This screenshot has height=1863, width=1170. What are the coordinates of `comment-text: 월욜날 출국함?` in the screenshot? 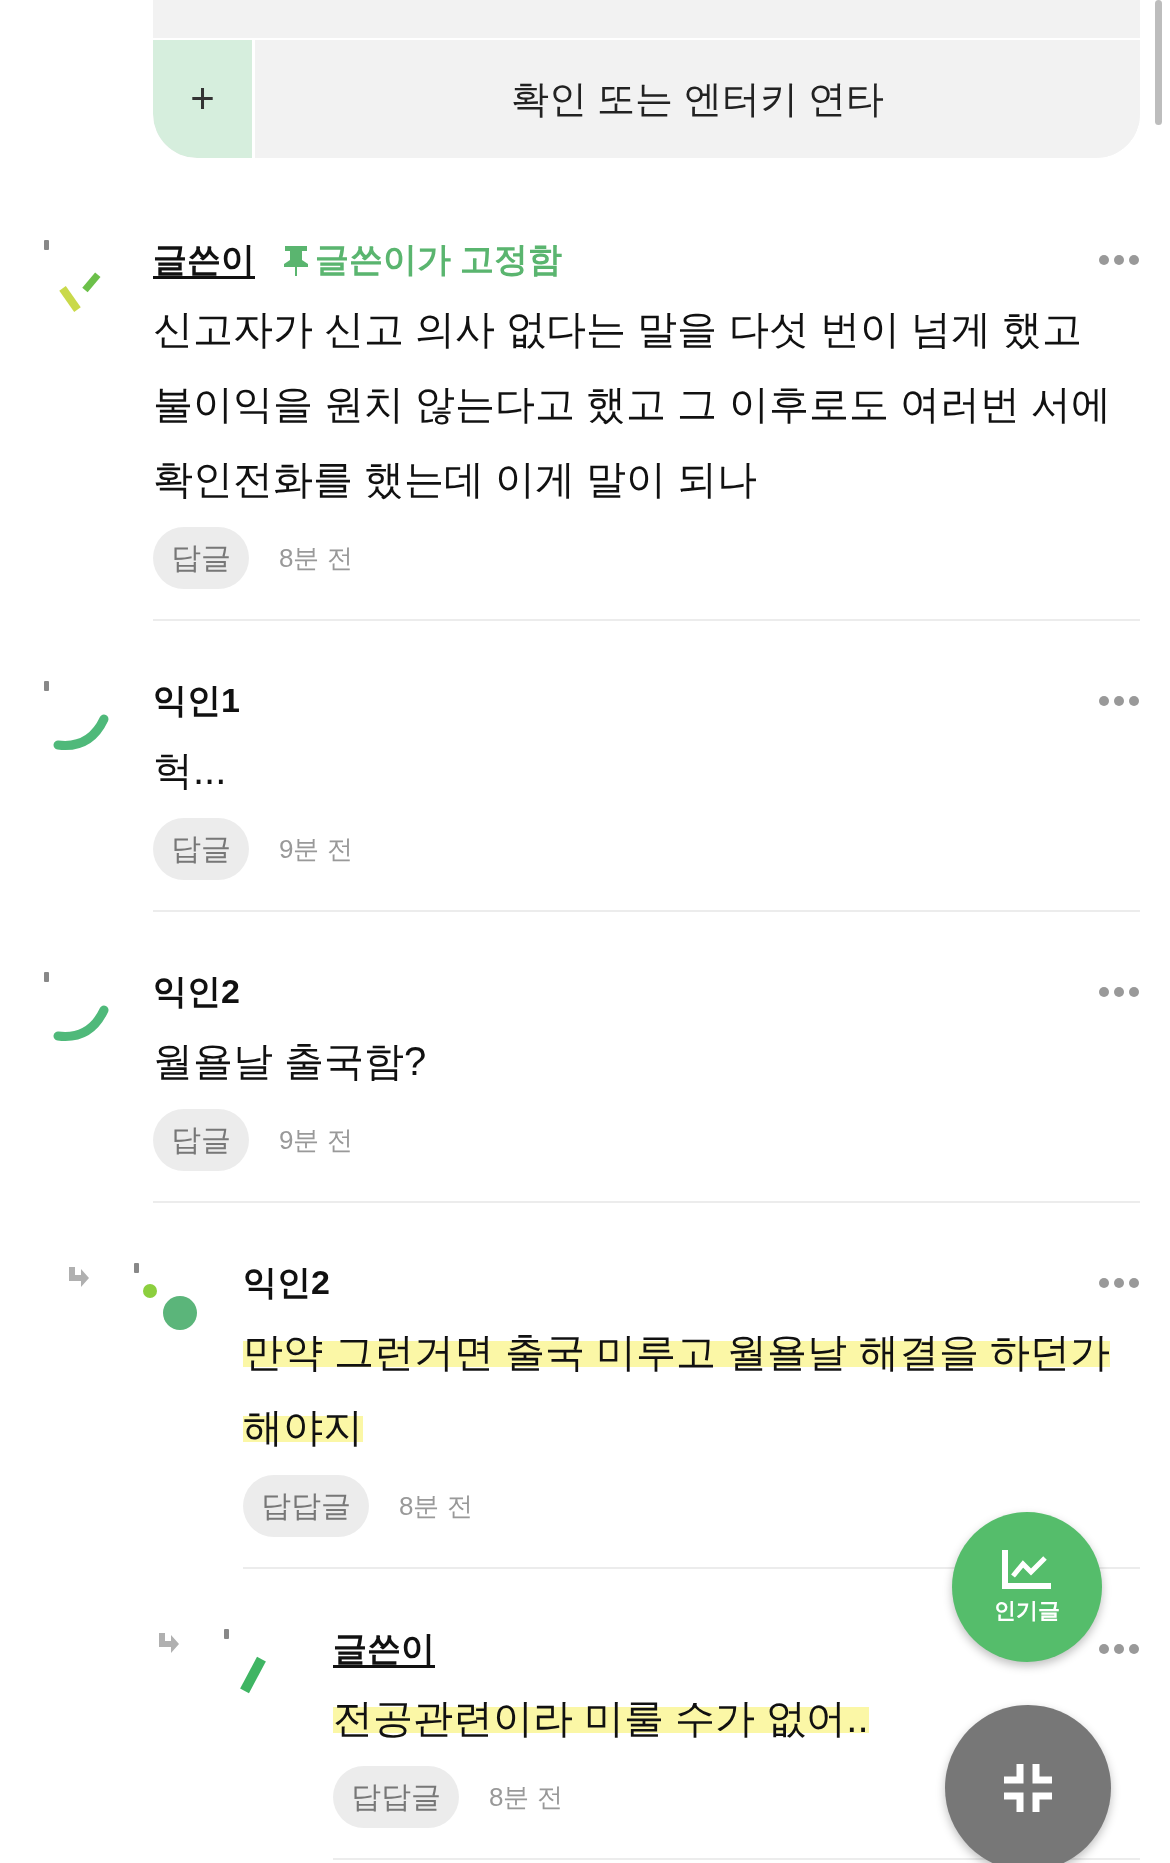 It's located at (290, 1061).